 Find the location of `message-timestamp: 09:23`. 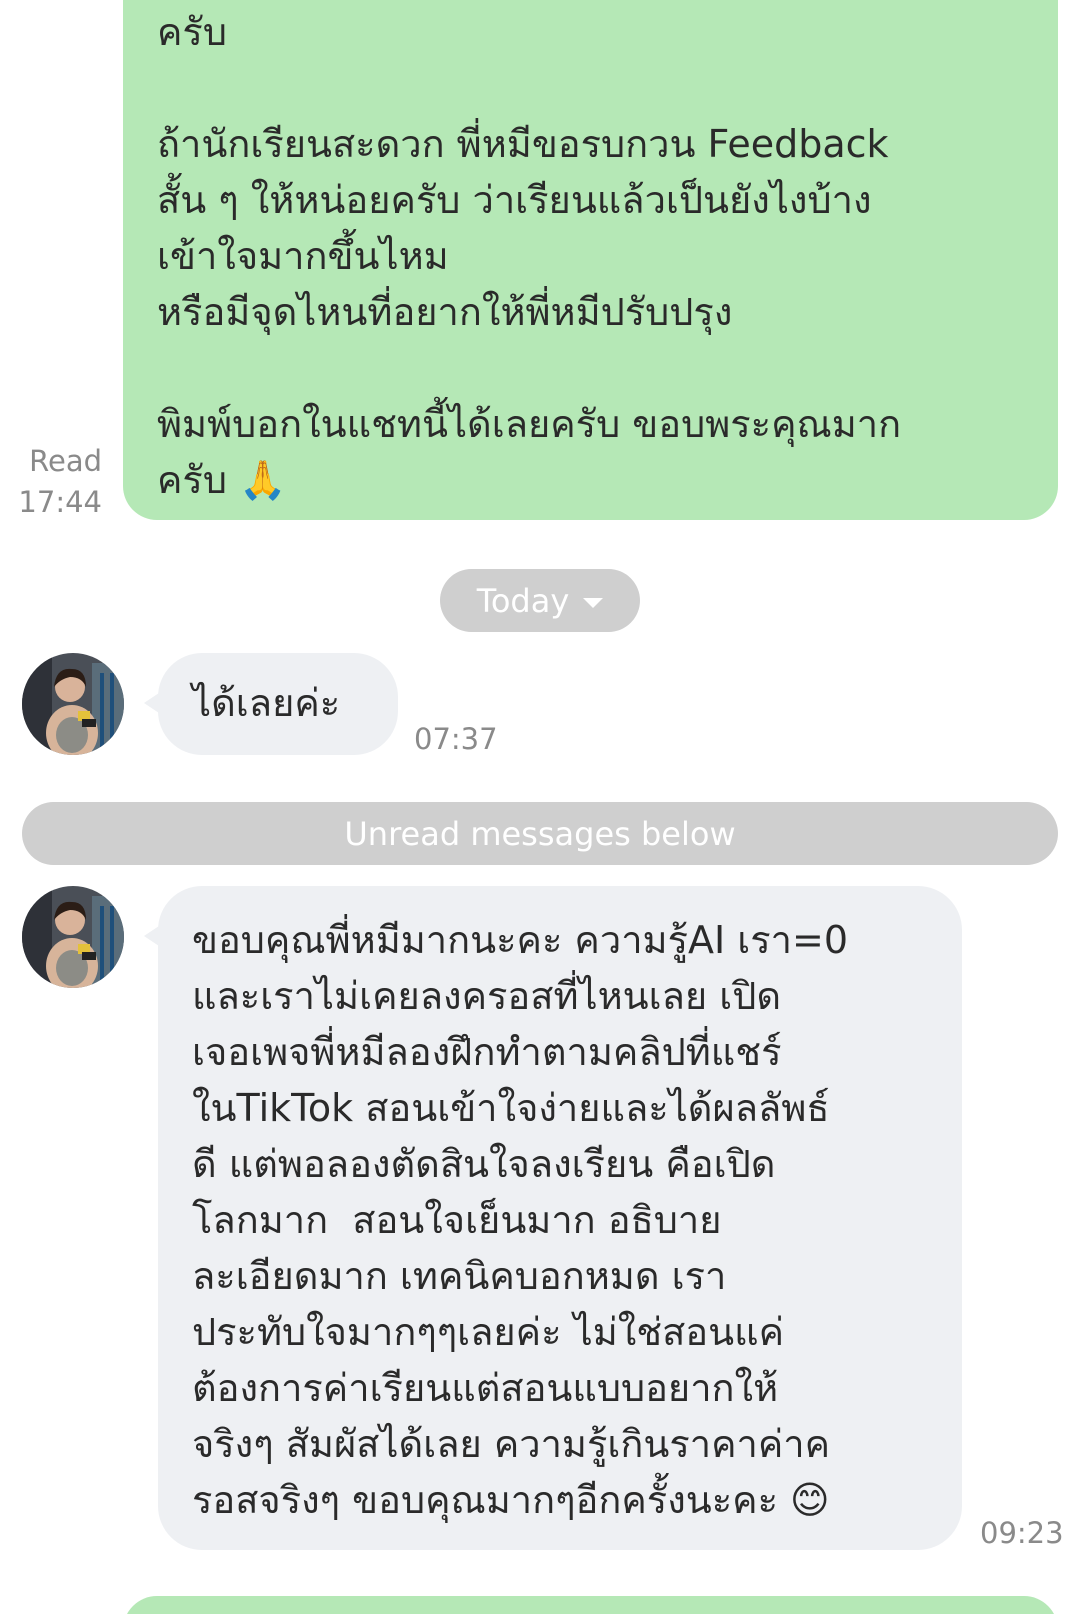

message-timestamp: 09:23 is located at coordinates (1022, 1533).